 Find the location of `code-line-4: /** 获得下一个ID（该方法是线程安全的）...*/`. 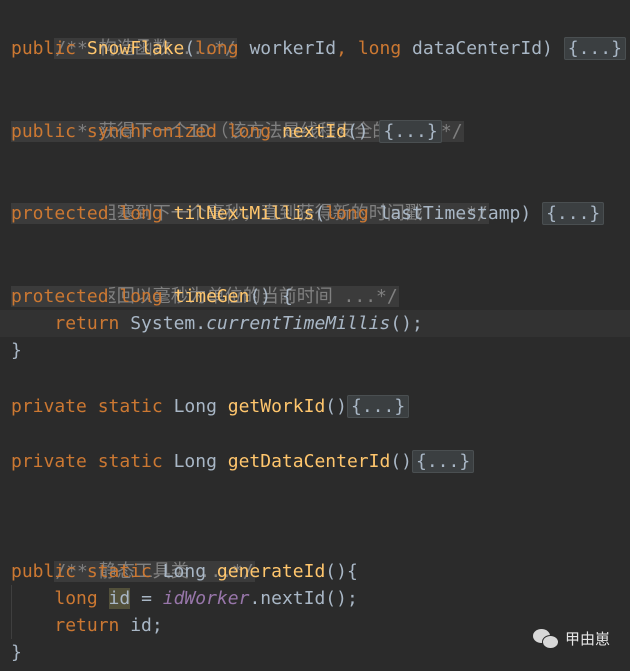

code-line-4: /** 获得下一个ID（该方法是线程安全的）...*/ is located at coordinates (315, 116).